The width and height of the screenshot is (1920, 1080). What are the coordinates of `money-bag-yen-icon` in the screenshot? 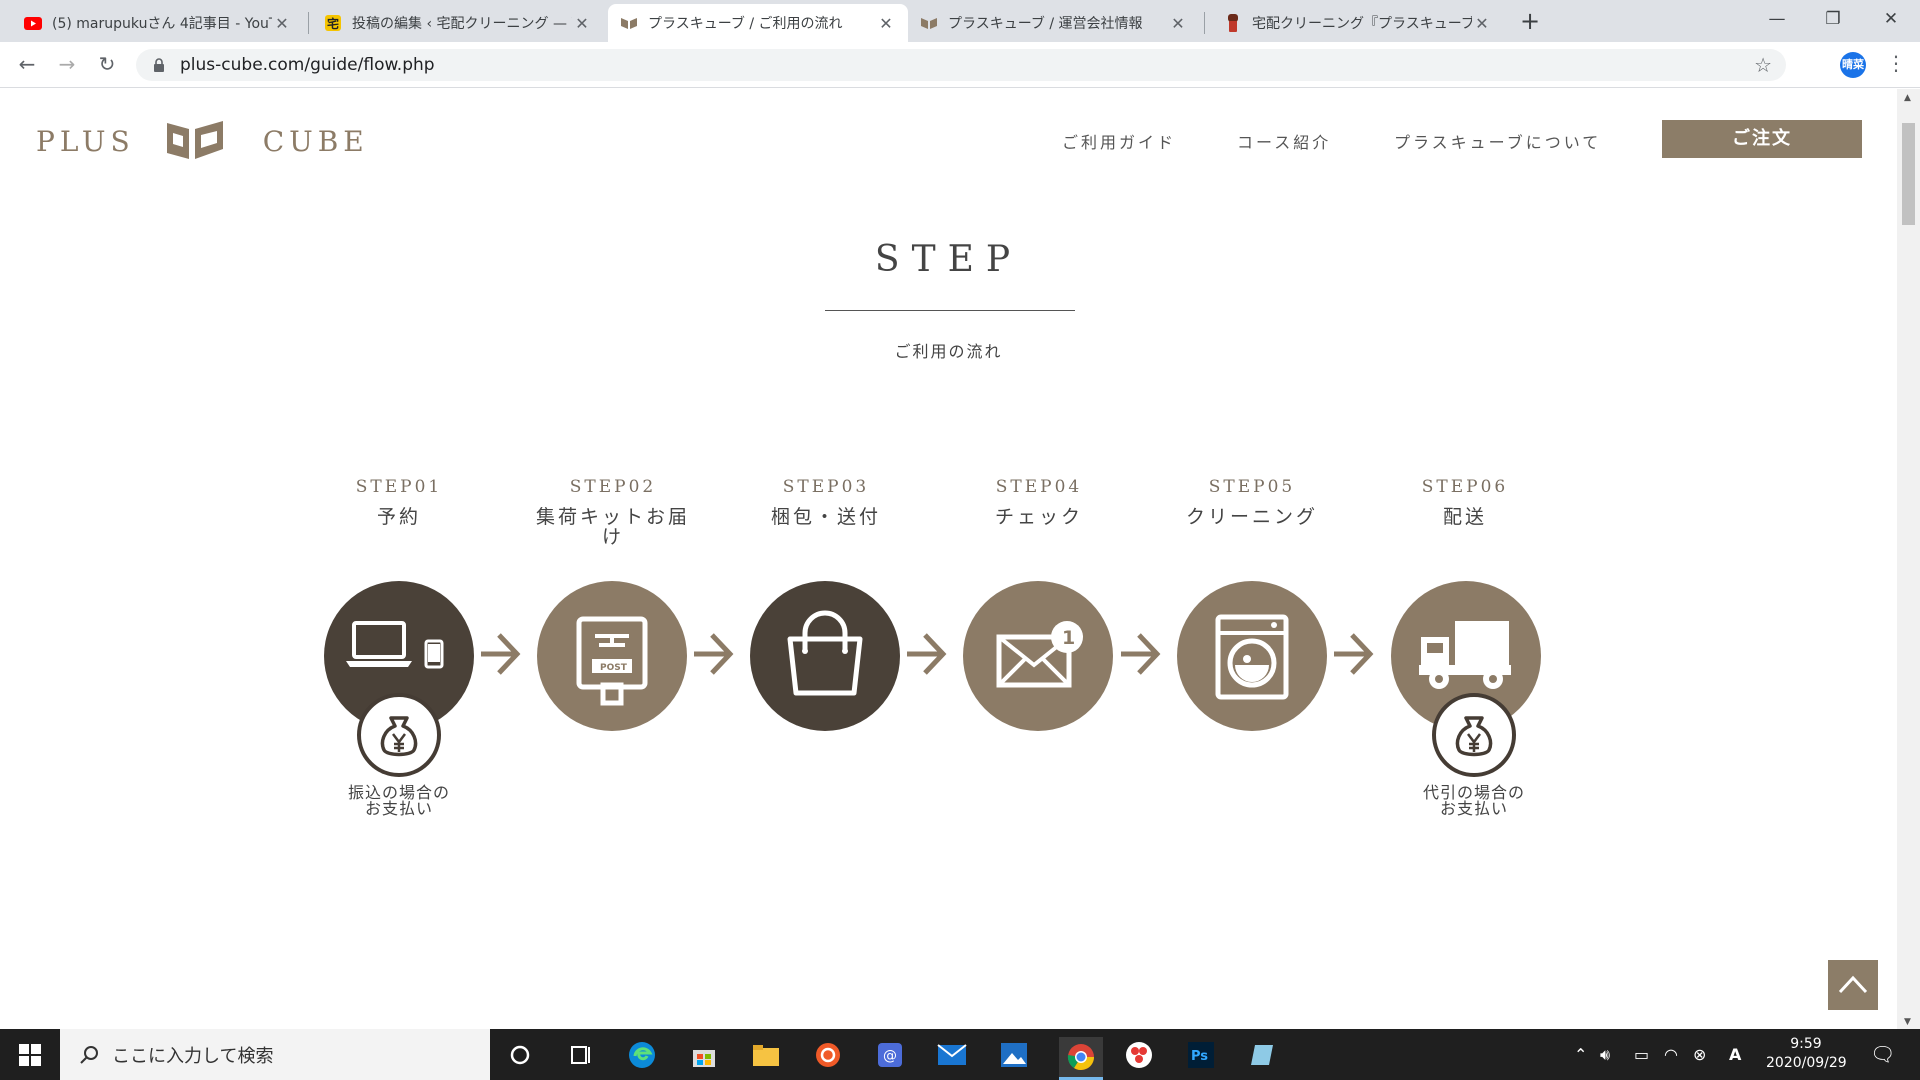 It's located at (399, 735).